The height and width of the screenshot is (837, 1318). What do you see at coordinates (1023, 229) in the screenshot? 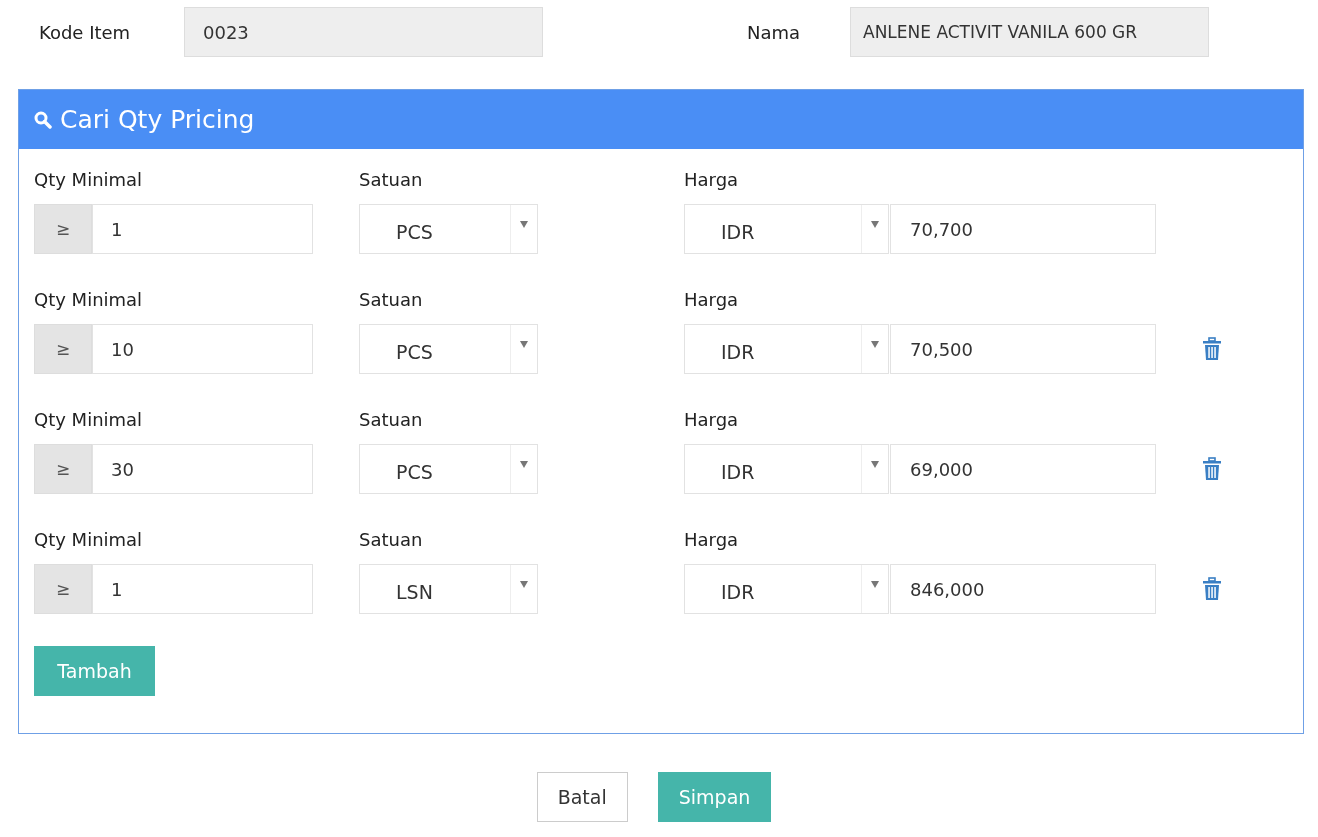
I see `price-input: 70,700` at bounding box center [1023, 229].